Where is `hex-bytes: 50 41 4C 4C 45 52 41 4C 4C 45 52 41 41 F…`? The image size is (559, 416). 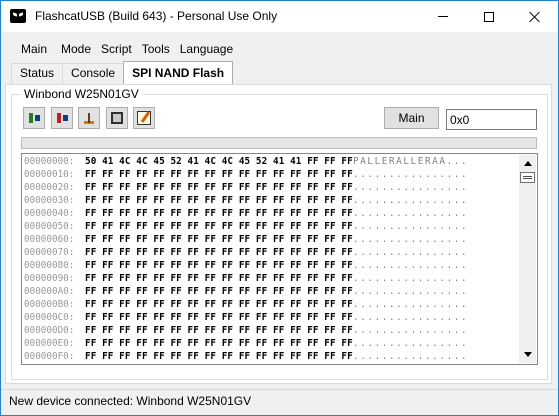
hex-bytes: 50 41 4C 4C 45 52 41 4C 4C 45 52 41 41 F… is located at coordinates (219, 161).